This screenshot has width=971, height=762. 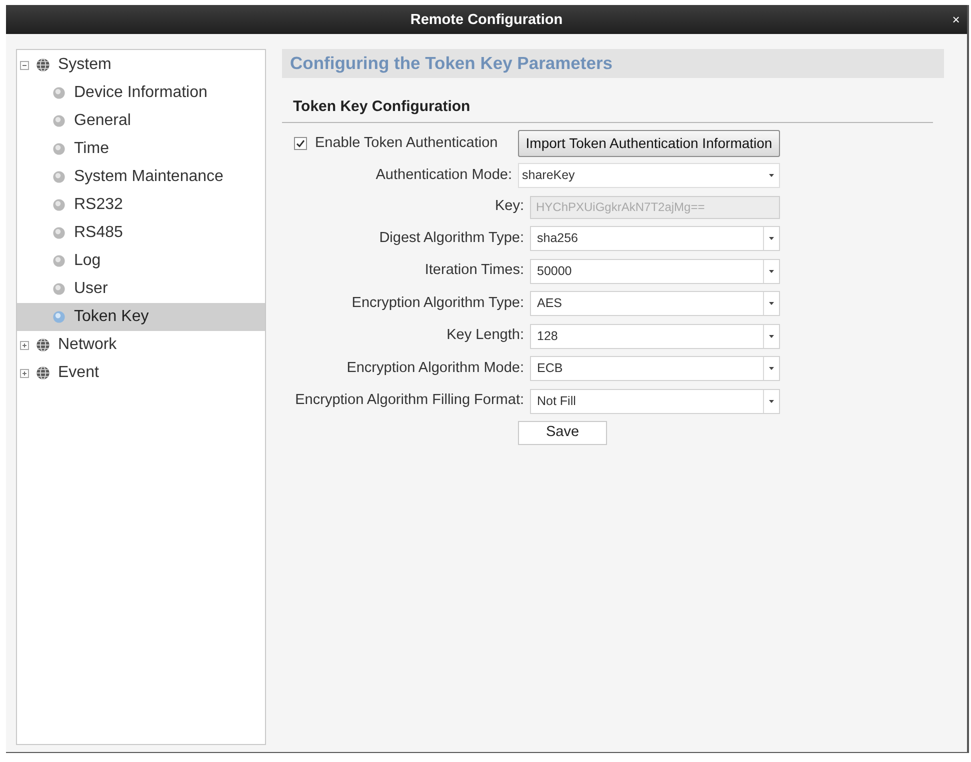 I want to click on tree-item: Device Information, so click(x=113, y=93).